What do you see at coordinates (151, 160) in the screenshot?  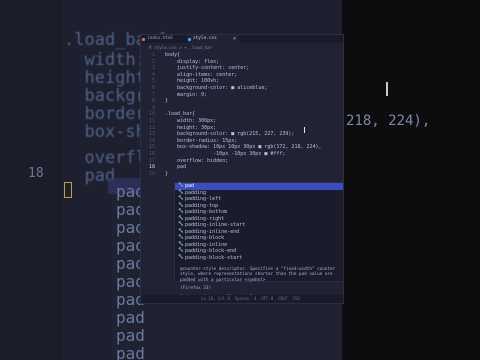 I see `line-number: 17` at bounding box center [151, 160].